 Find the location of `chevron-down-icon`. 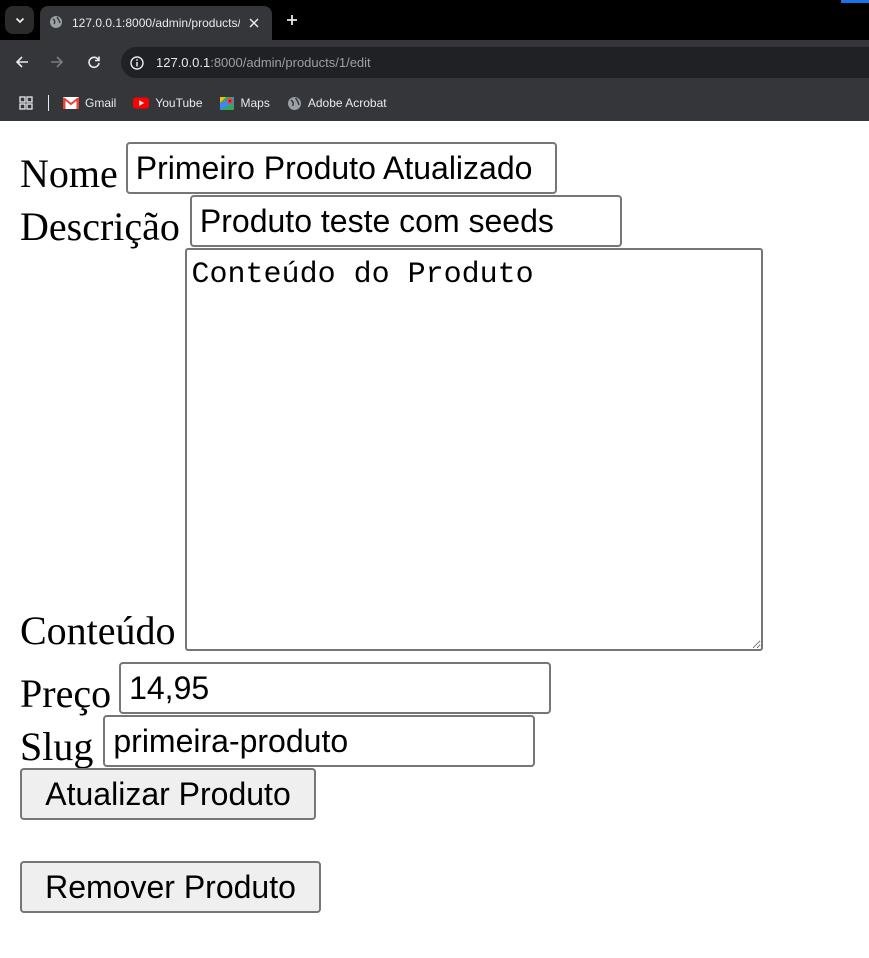

chevron-down-icon is located at coordinates (19, 20).